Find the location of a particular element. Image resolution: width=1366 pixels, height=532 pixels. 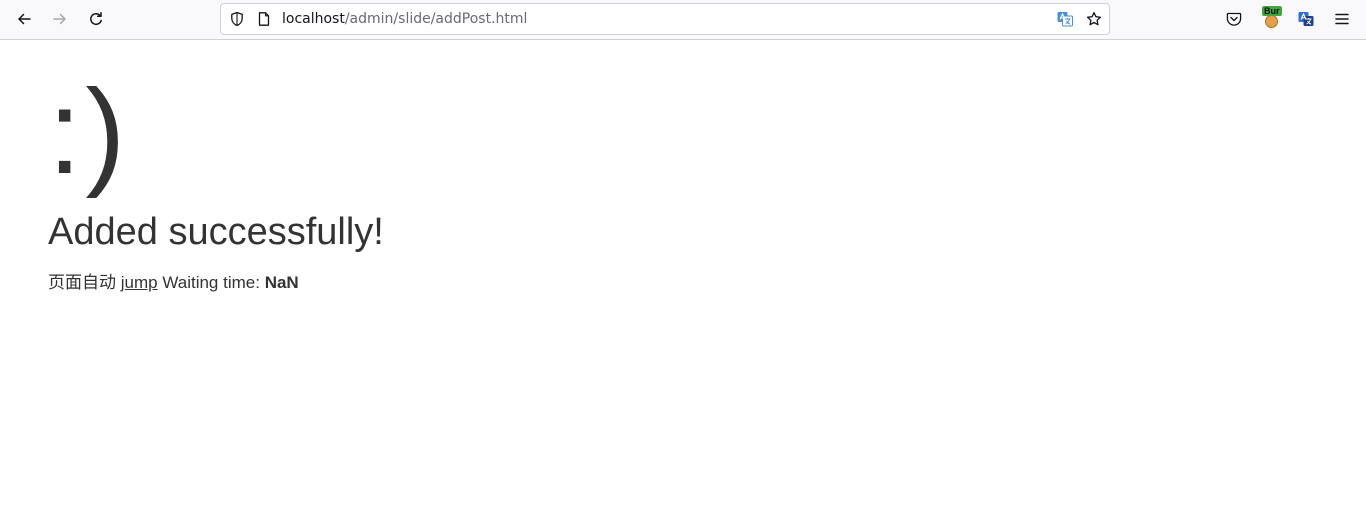

hamburger-menu-icon is located at coordinates (1342, 19).